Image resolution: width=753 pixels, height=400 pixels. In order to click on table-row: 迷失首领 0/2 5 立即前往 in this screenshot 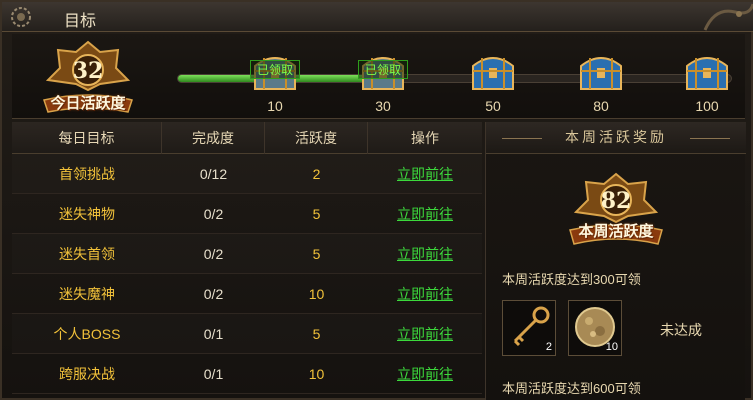, I will do `click(247, 254)`.